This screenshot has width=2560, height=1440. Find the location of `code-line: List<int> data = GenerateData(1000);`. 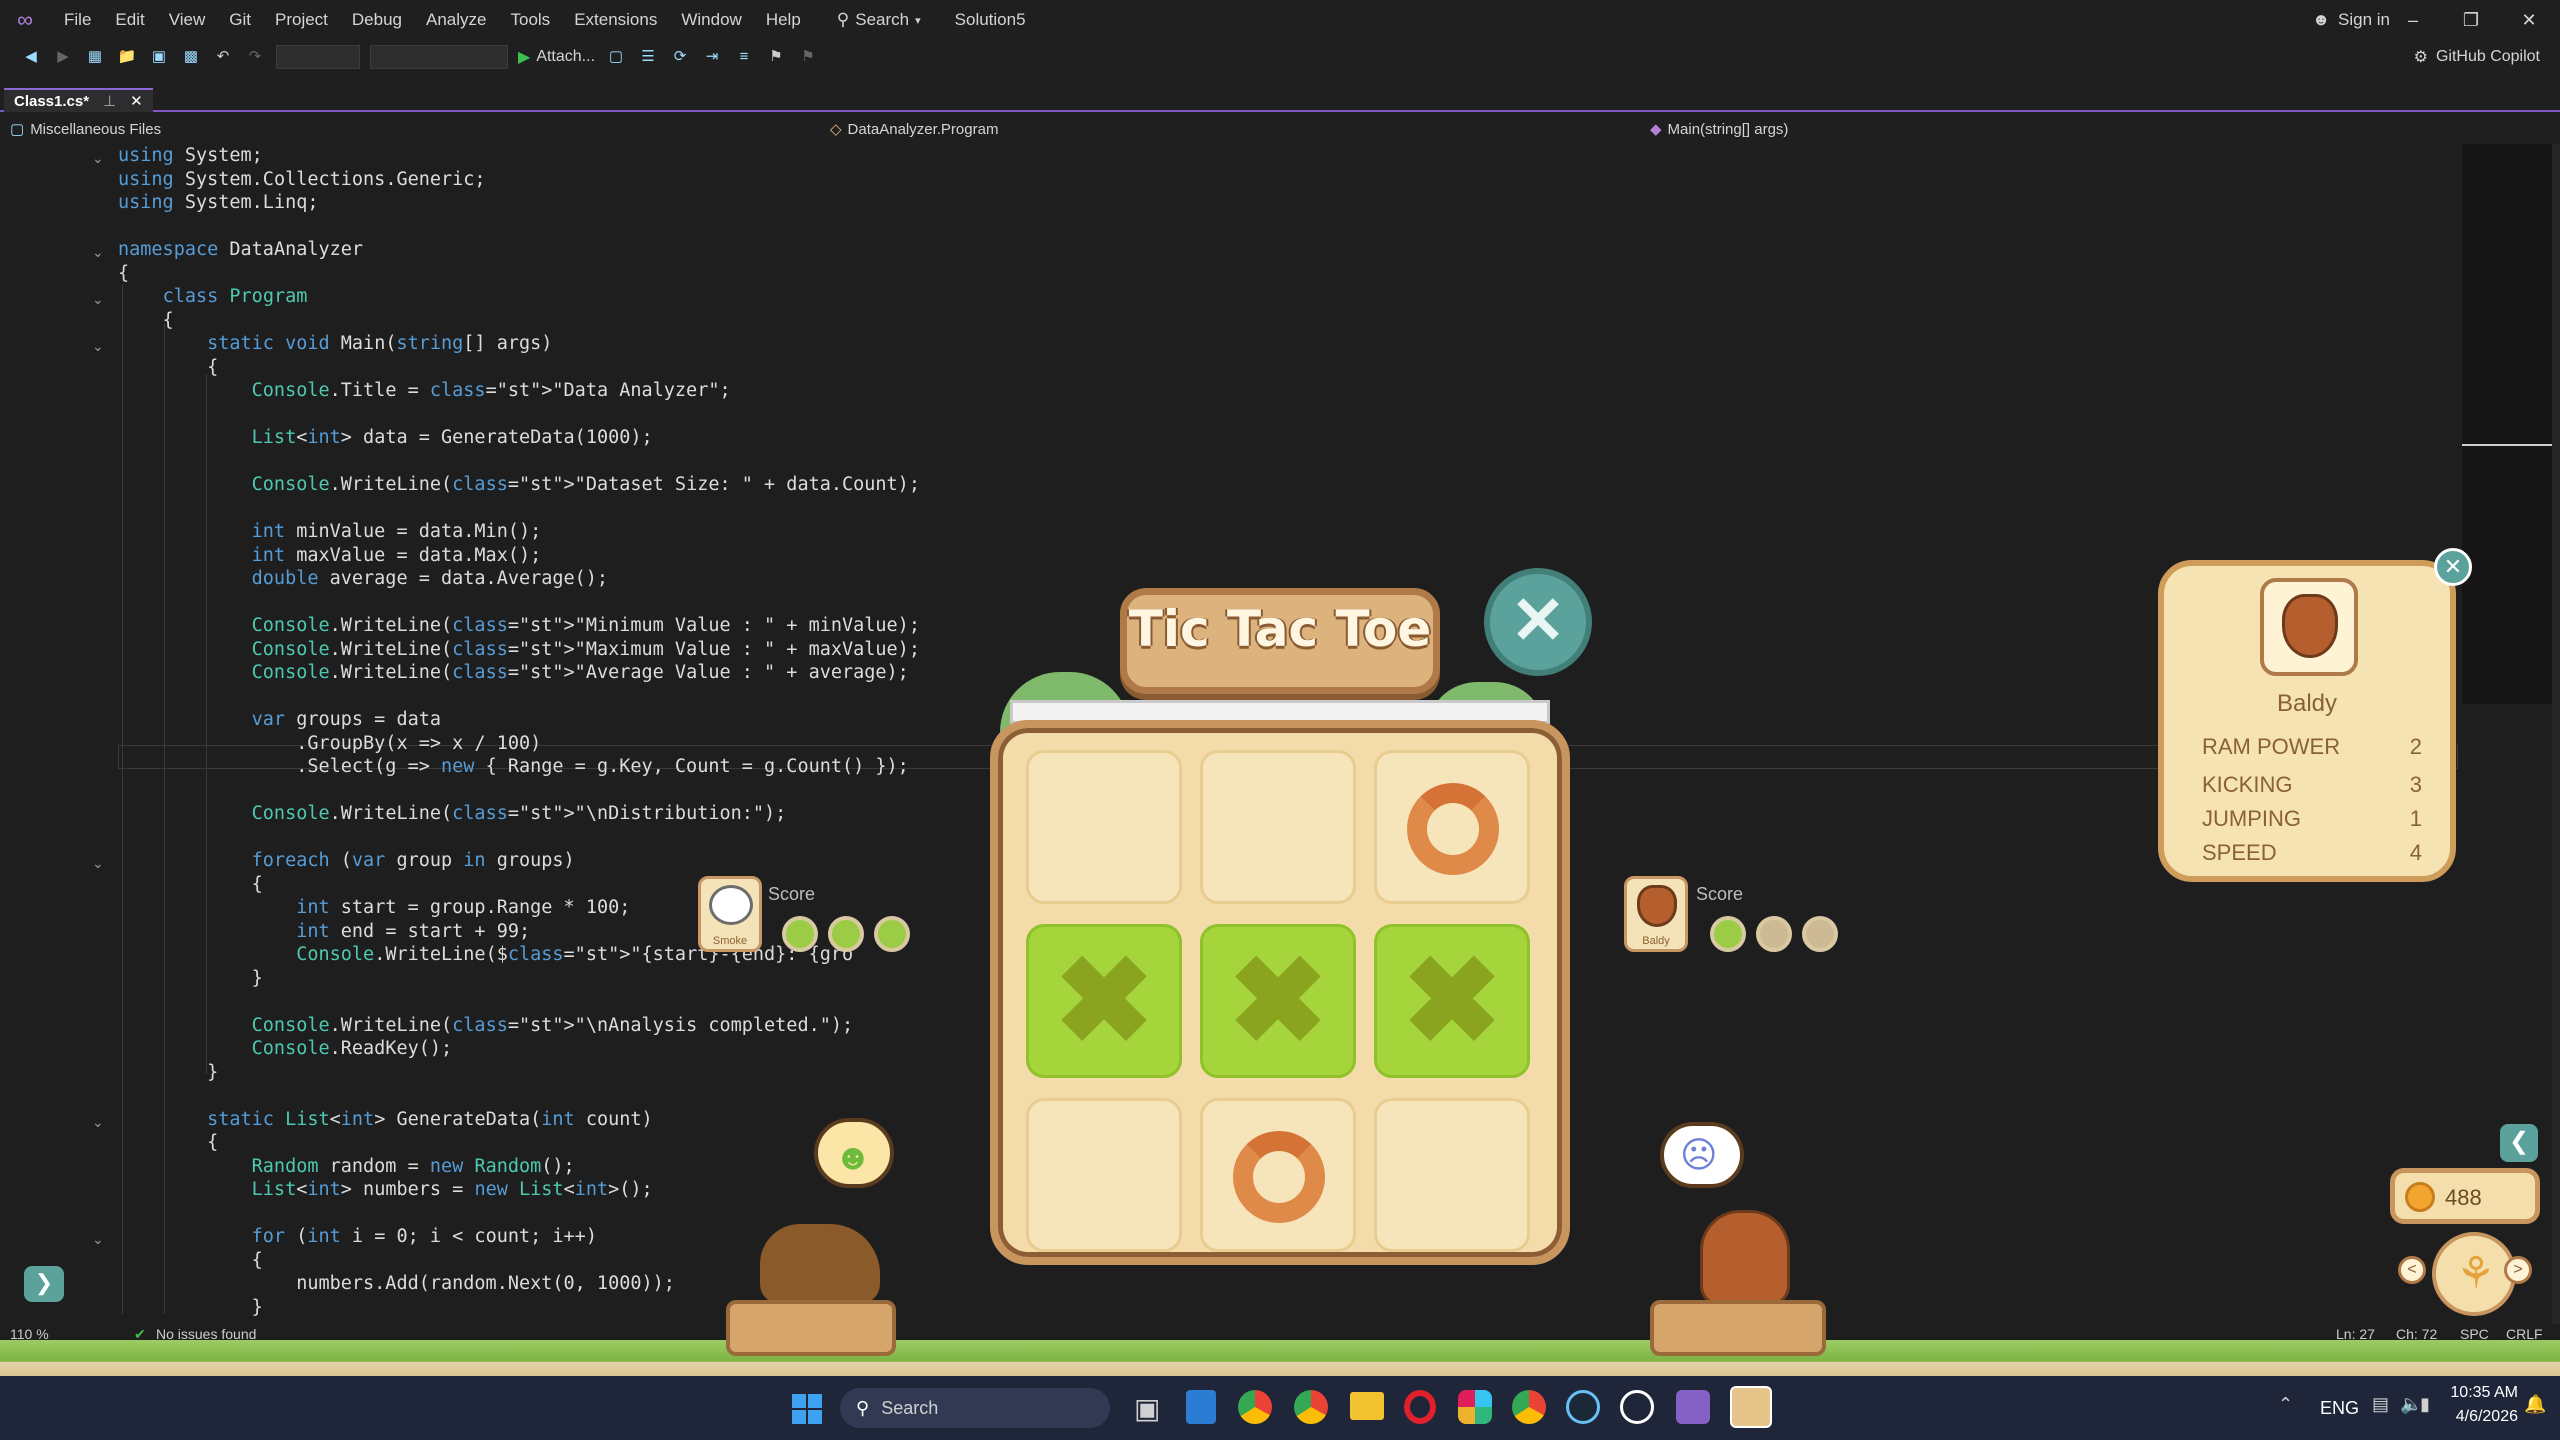

code-line: List<int> data = GenerateData(1000); is located at coordinates (519, 438).